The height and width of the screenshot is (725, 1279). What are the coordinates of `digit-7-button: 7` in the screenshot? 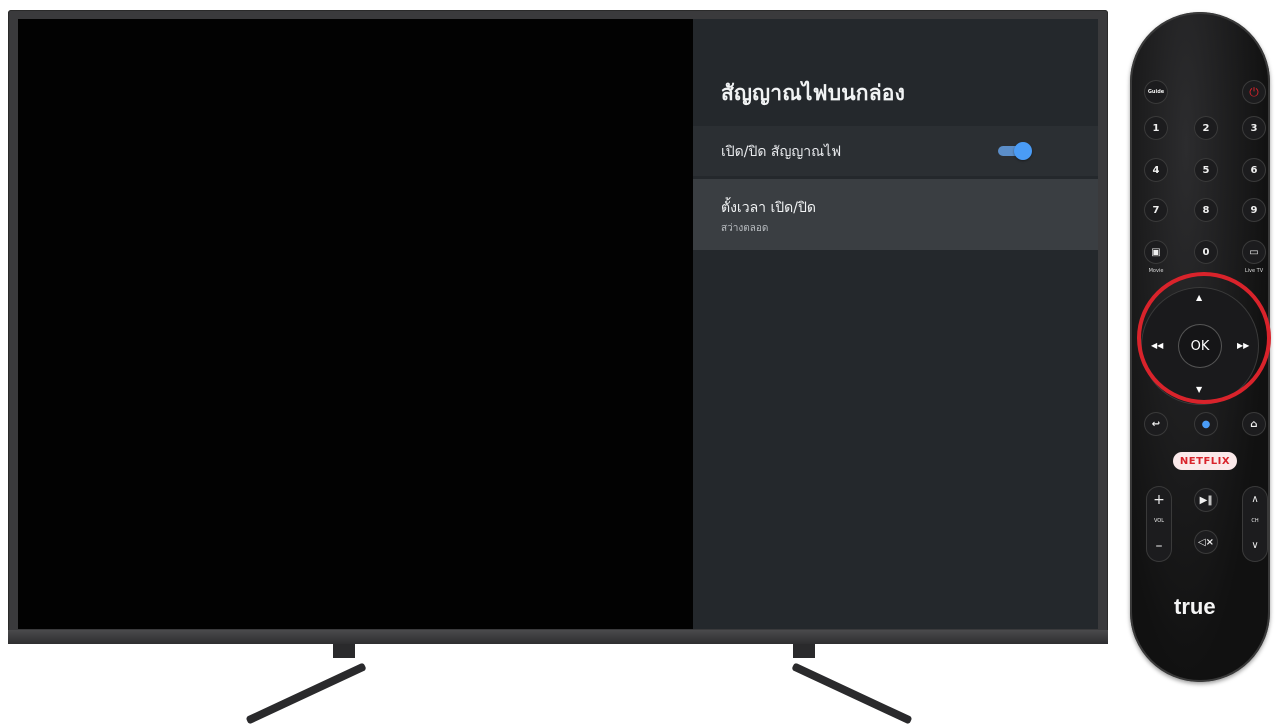 It's located at (1156, 210).